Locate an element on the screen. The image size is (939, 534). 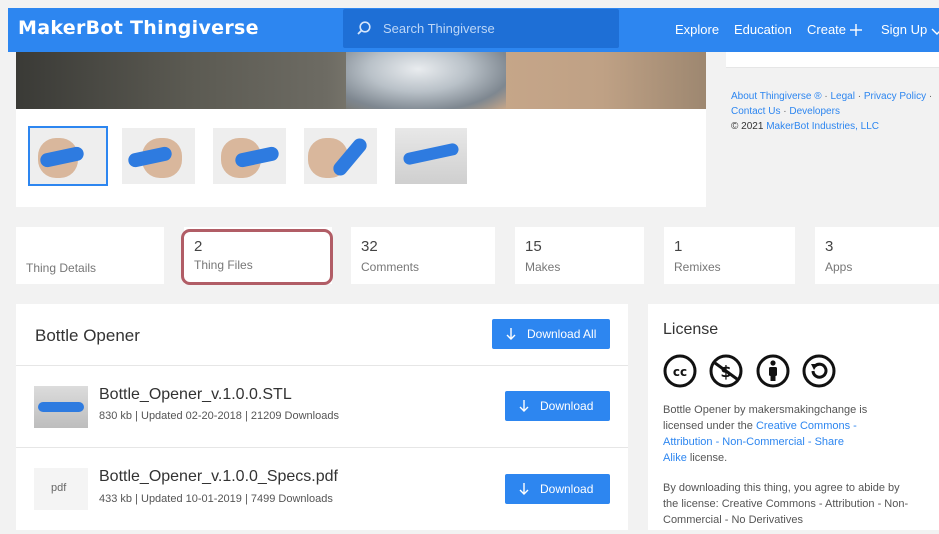
creative-commons-link: Creative Commons - is located at coordinates (806, 426).